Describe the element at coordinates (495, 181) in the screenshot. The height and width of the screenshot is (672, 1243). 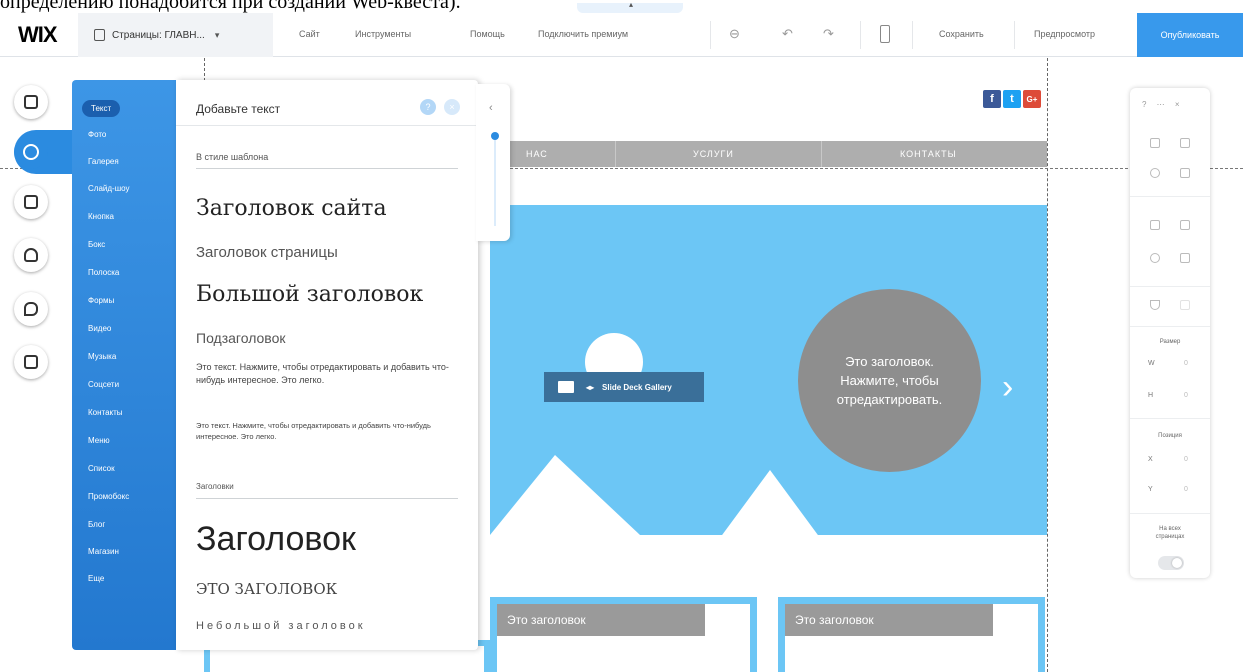
I see `scroll-track` at that location.